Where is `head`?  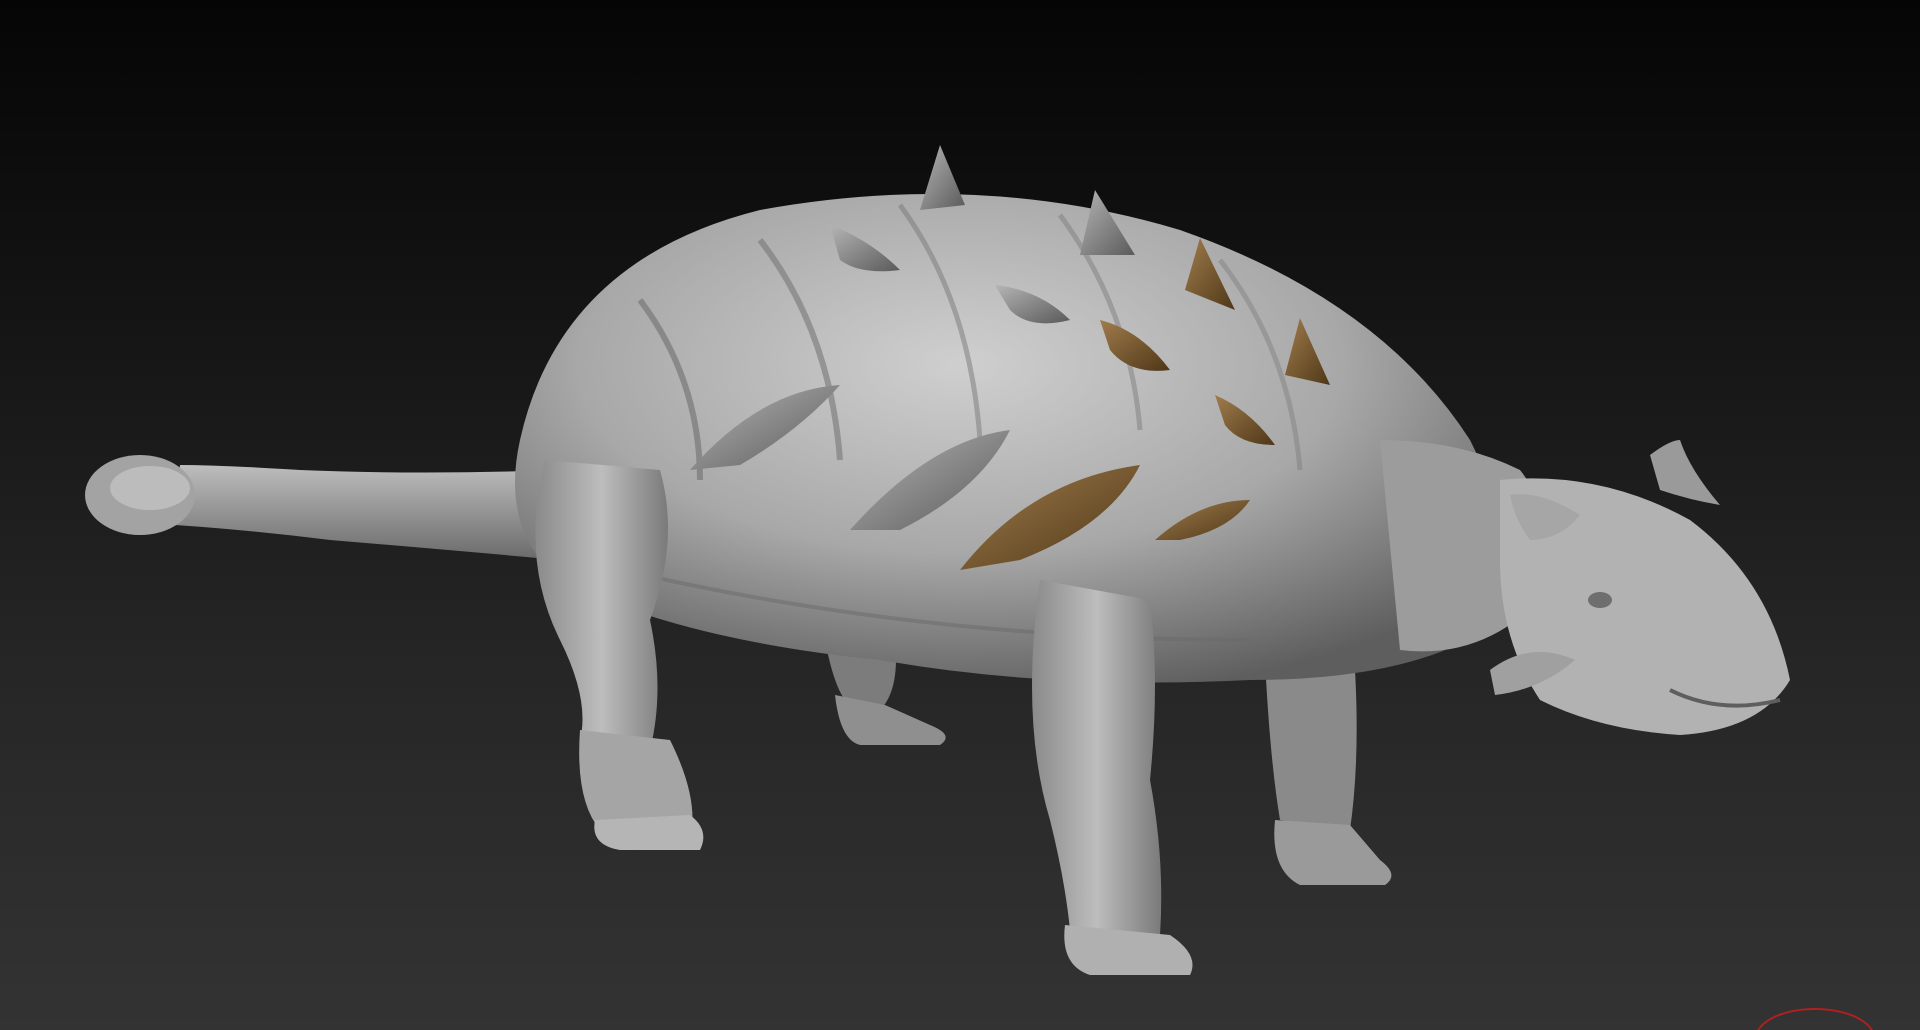
head is located at coordinates (1585, 587).